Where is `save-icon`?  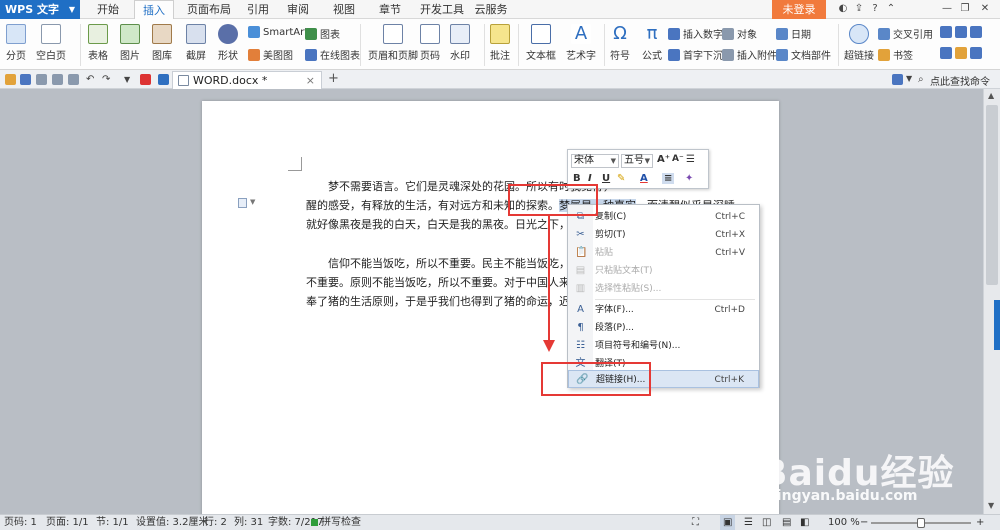
save-icon is located at coordinates (25, 79).